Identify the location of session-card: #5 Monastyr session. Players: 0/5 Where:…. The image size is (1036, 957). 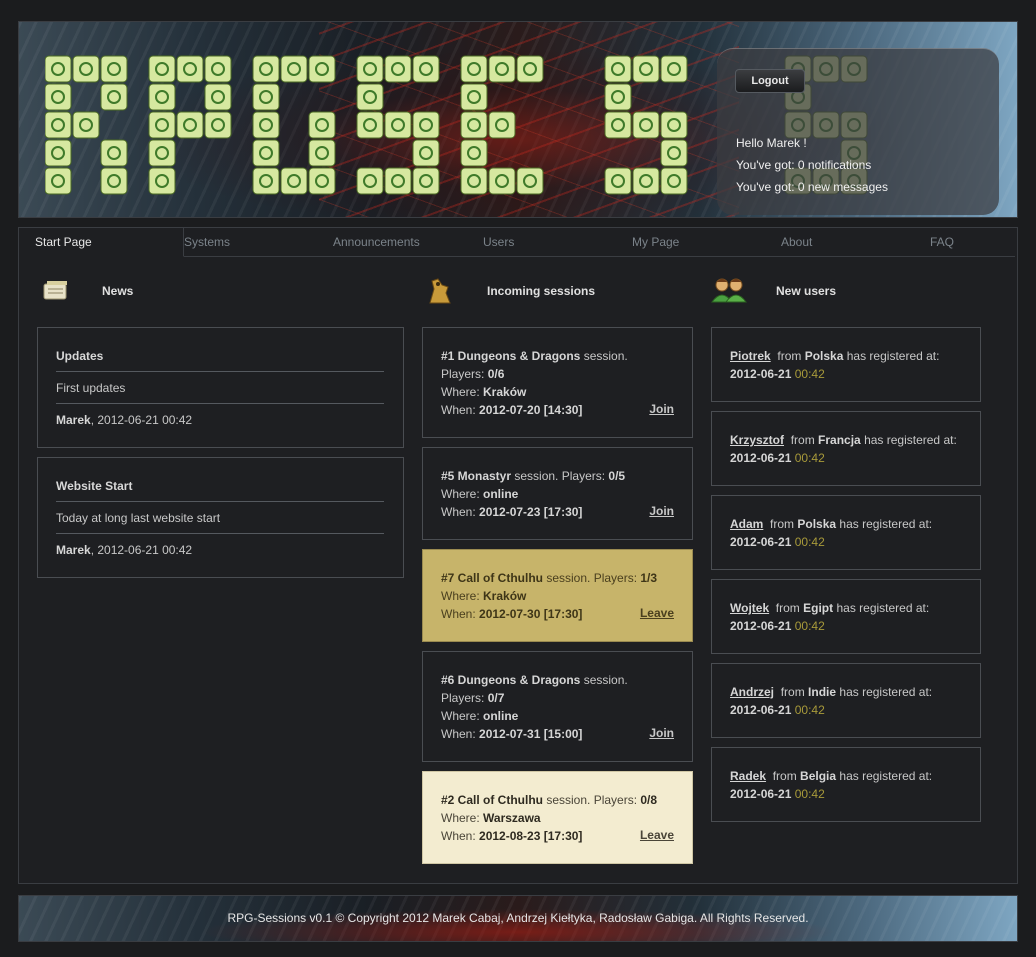
(557, 493).